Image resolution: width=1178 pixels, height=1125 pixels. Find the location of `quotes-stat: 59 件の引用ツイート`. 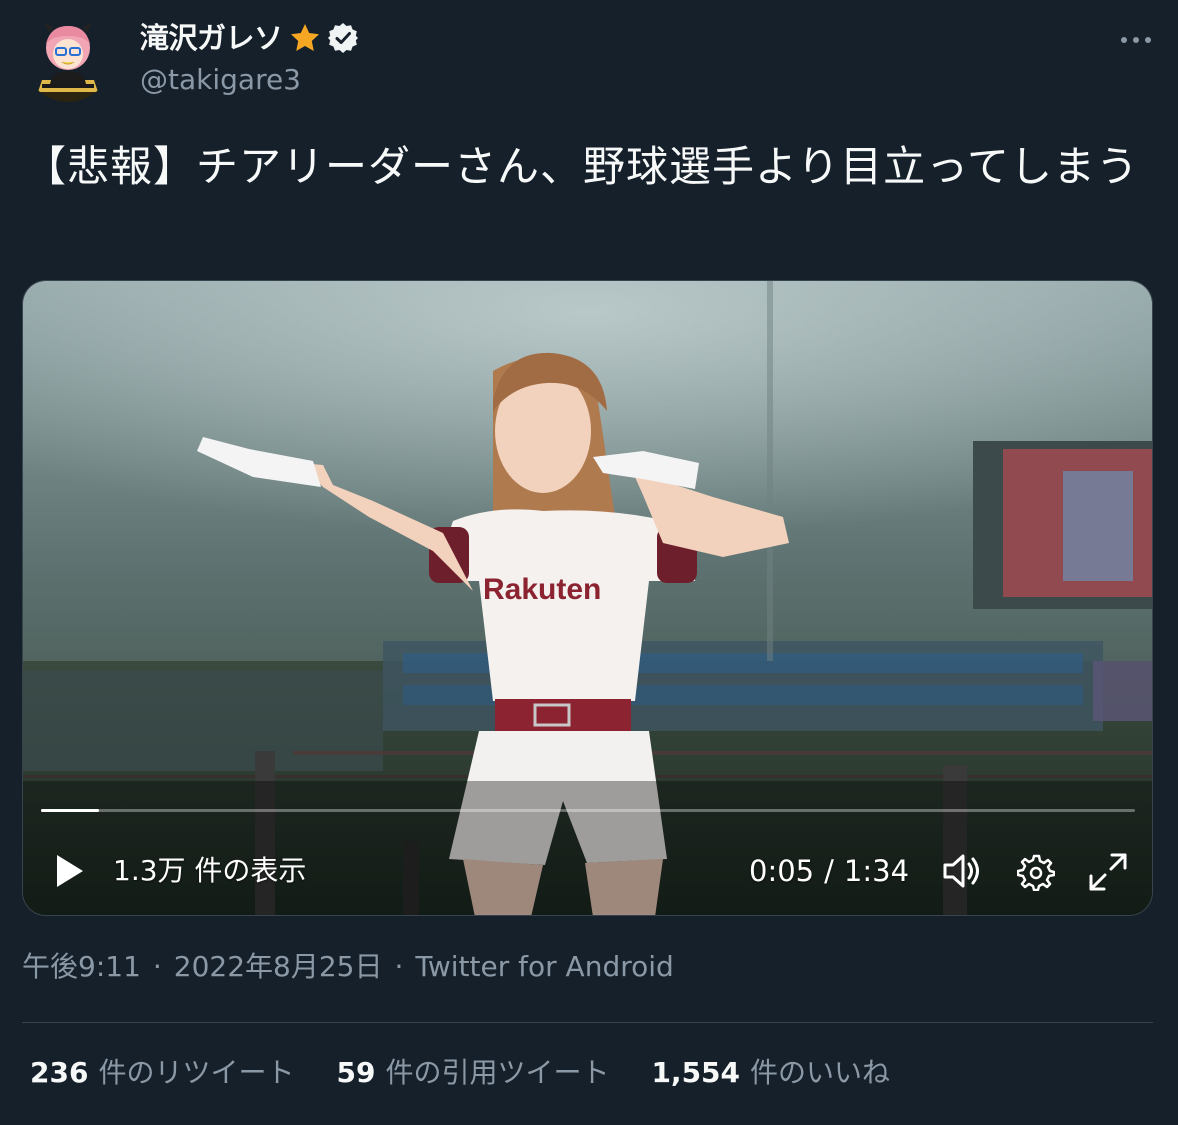

quotes-stat: 59 件の引用ツイート is located at coordinates (472, 1073).